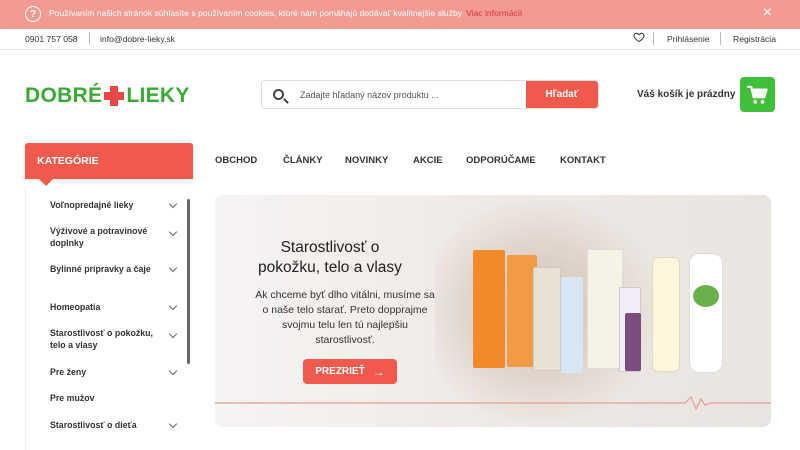 The image size is (800, 450). I want to click on logo-text-left: DOBRÉ, so click(64, 95).